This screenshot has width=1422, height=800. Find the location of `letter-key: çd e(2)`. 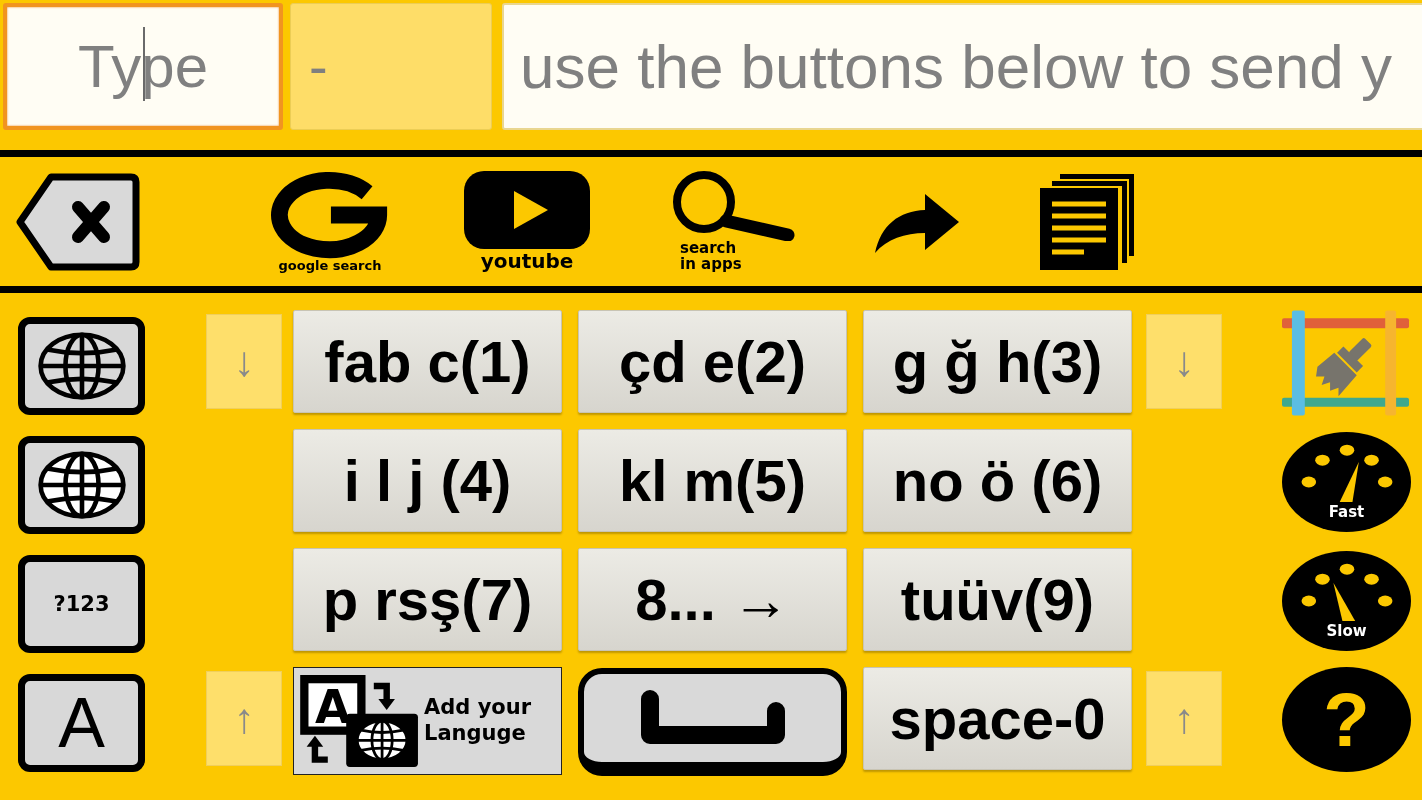

letter-key: çd e(2) is located at coordinates (712, 361).